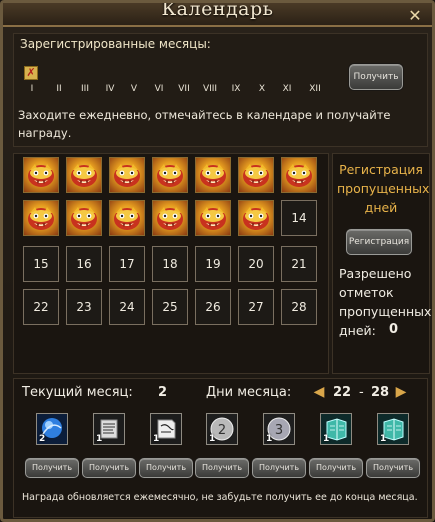  What do you see at coordinates (41, 307) in the screenshot?
I see `calendar-day: 22` at bounding box center [41, 307].